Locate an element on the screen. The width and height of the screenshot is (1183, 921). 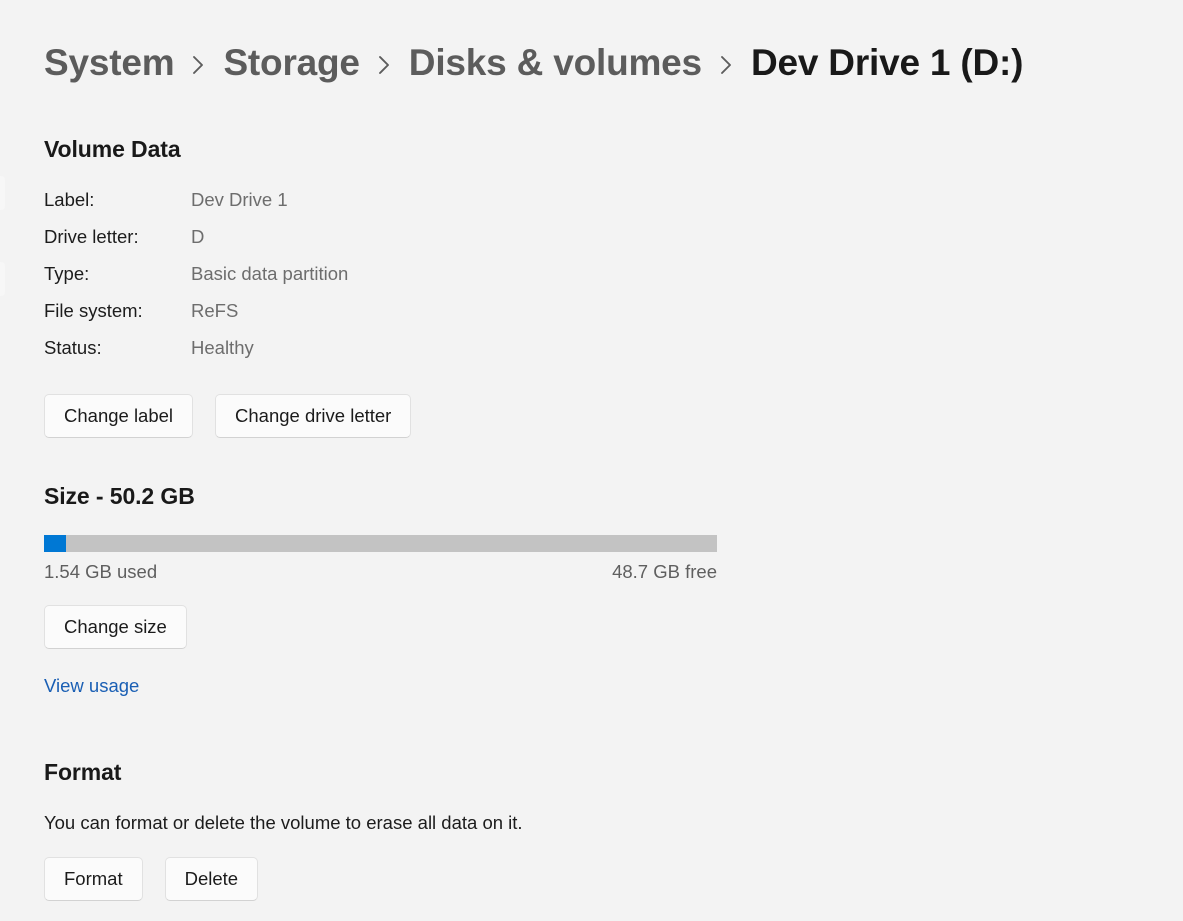
row-key: Type: is located at coordinates (67, 273).